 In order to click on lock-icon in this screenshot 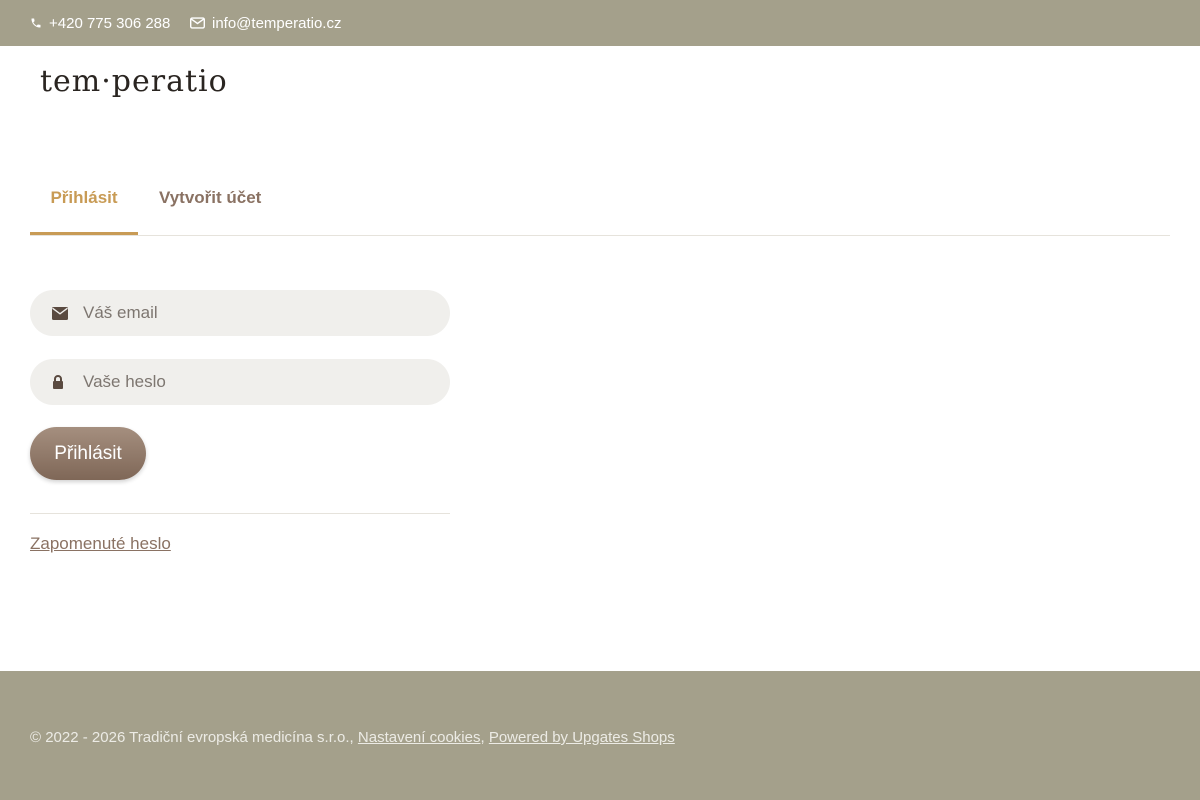, I will do `click(58, 382)`.